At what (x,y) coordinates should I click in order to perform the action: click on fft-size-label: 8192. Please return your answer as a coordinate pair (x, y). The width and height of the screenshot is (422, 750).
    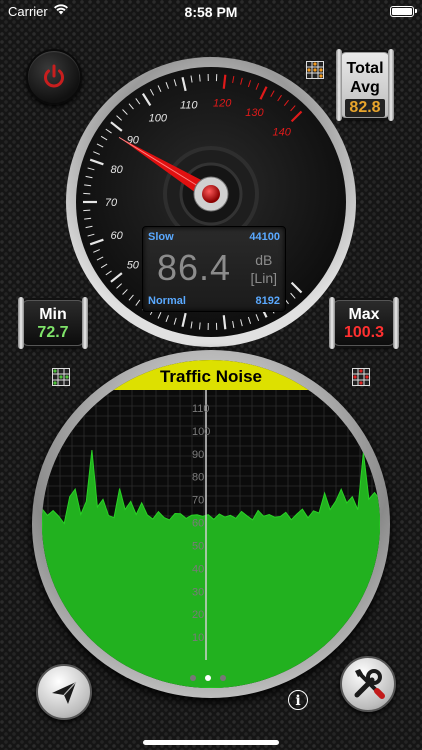
    Looking at the image, I should click on (267, 301).